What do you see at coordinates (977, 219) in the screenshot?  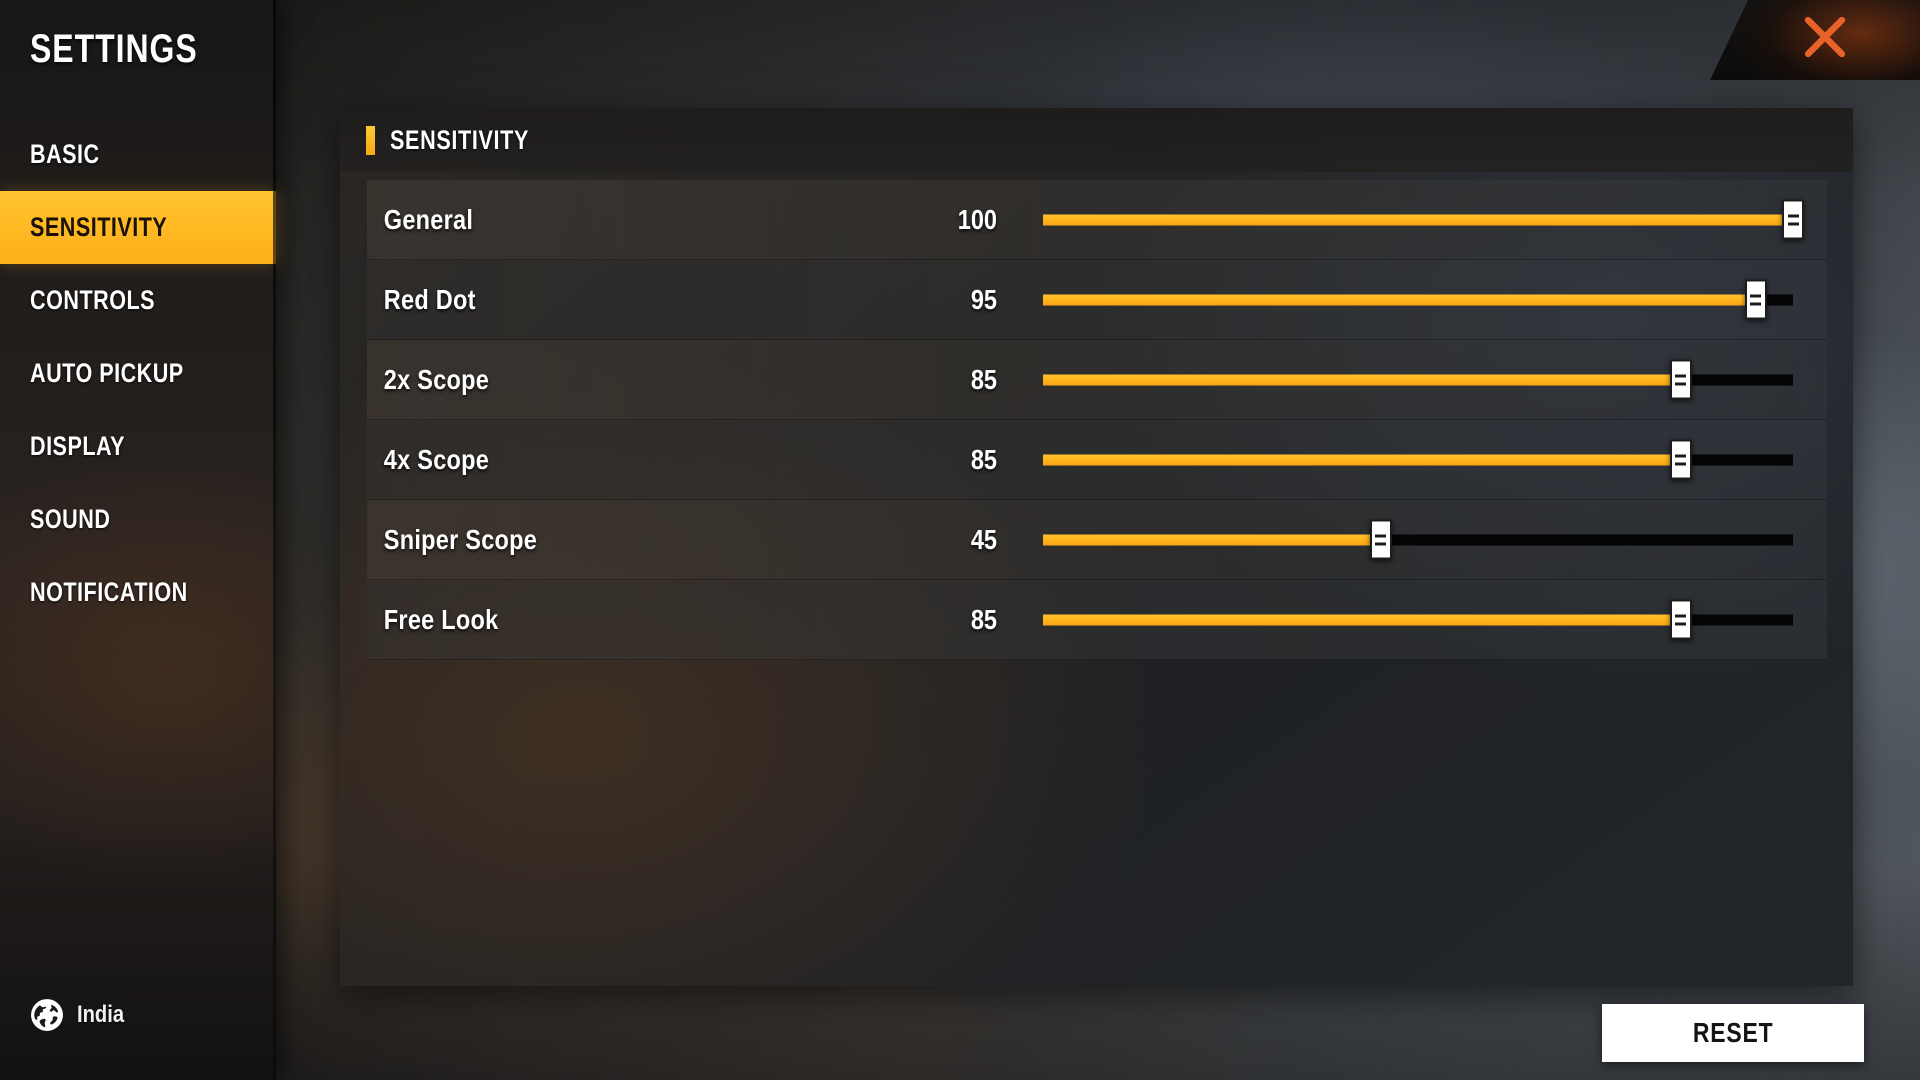 I see `row-value: 100` at bounding box center [977, 219].